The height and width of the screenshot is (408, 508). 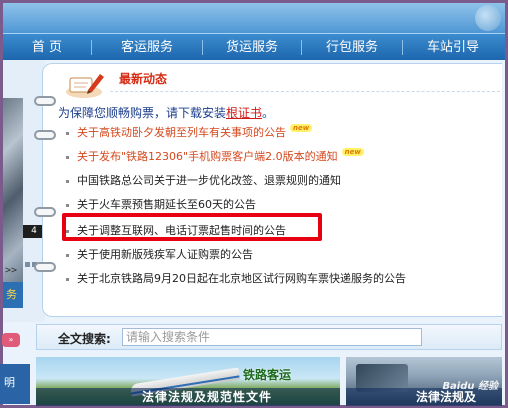 What do you see at coordinates (181, 132) in the screenshot?
I see `news-item-title: 关于高铁动卧夕发朝至列车有关事项的公告` at bounding box center [181, 132].